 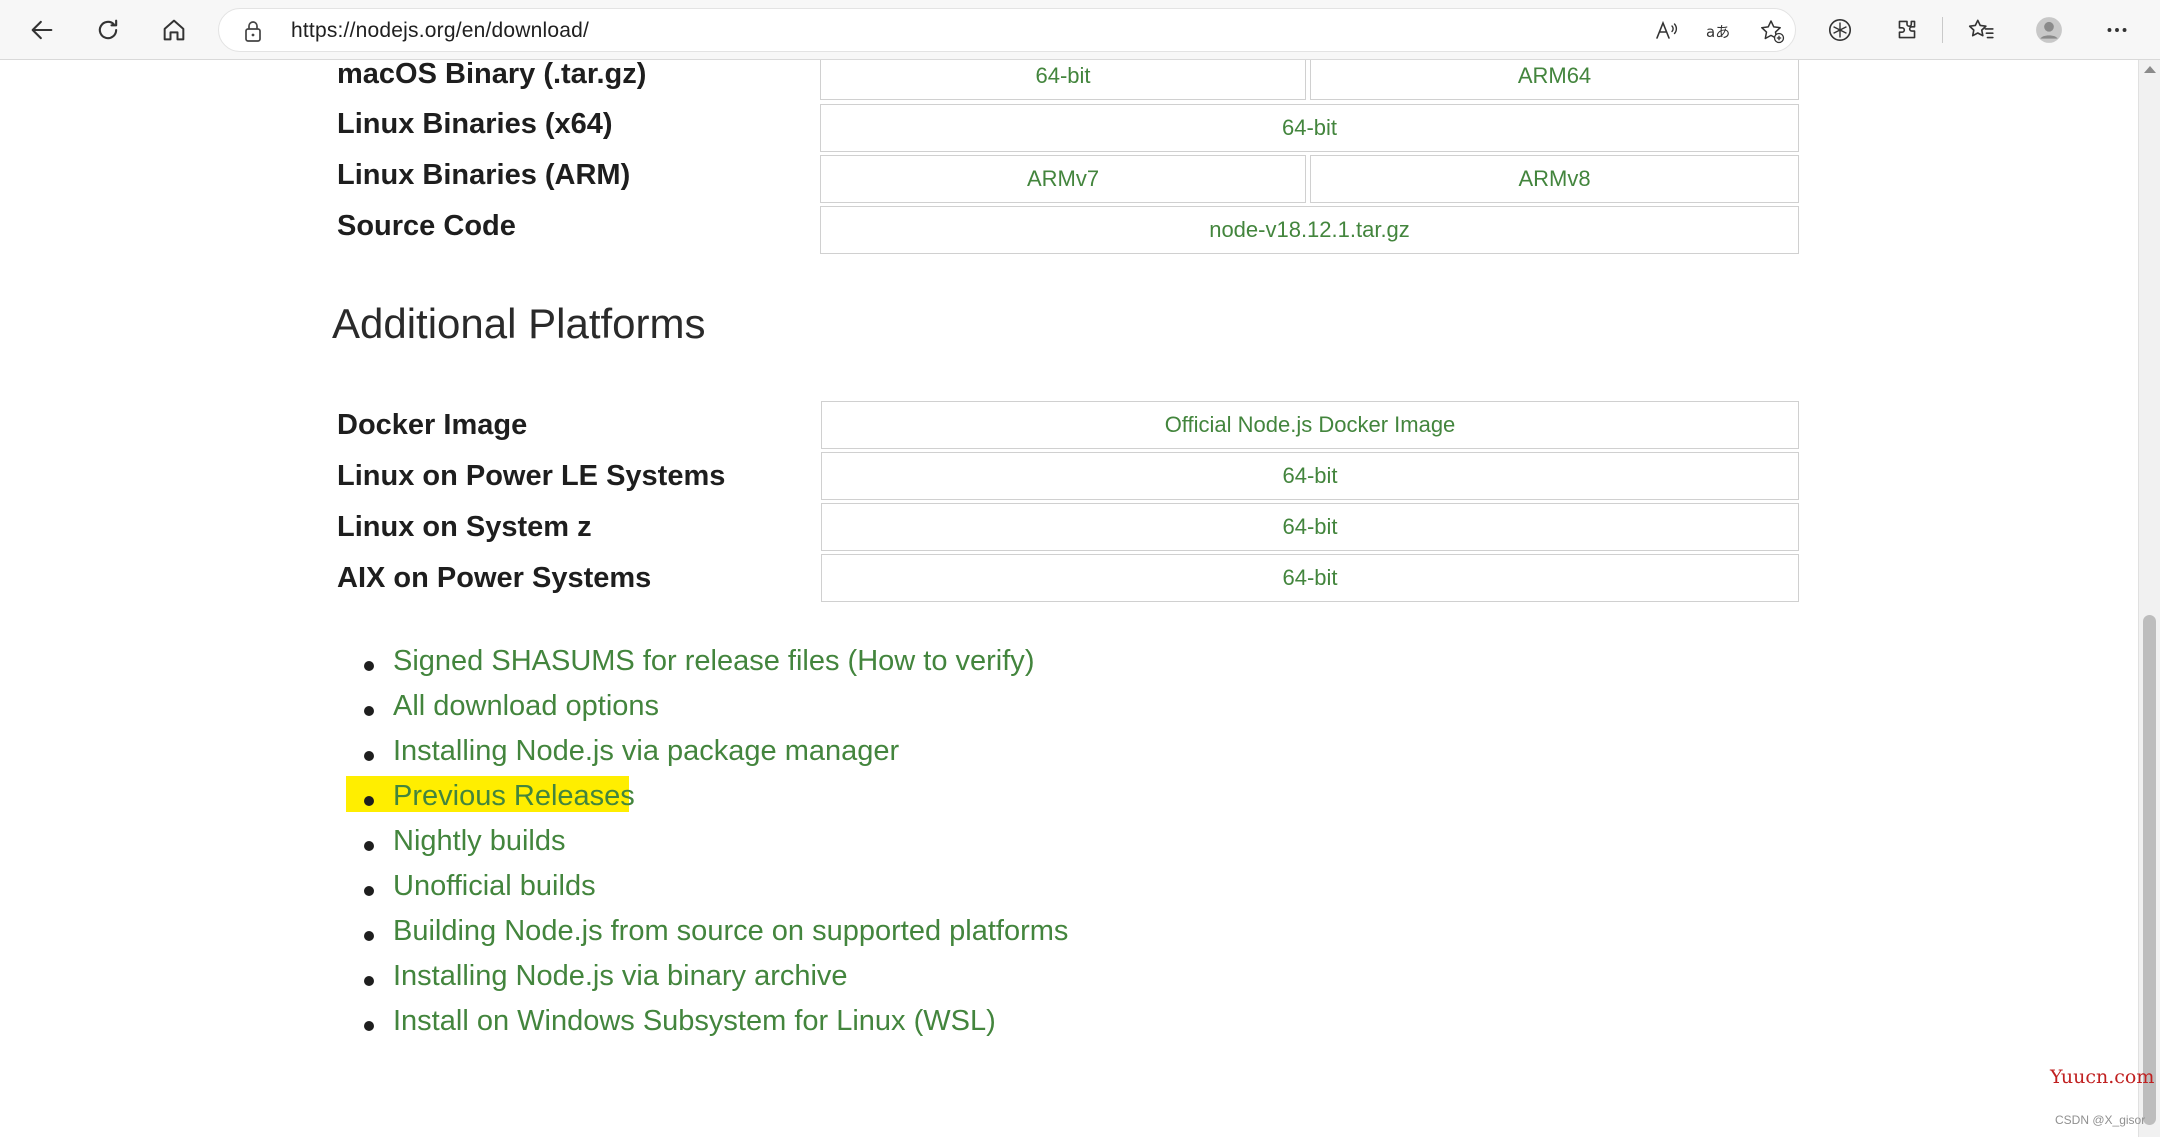 What do you see at coordinates (1309, 128) in the screenshot?
I see `download-linux-x64: 64-bit` at bounding box center [1309, 128].